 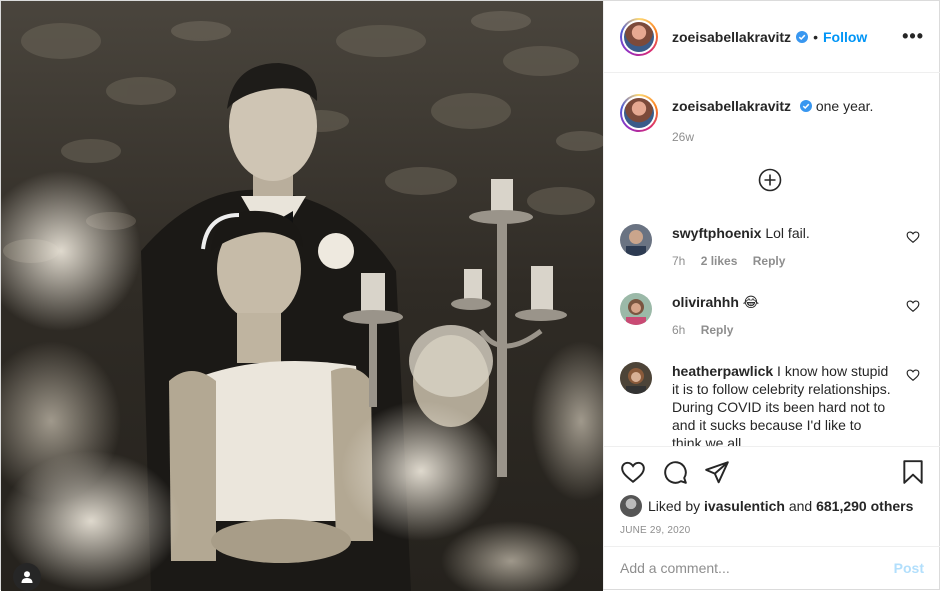 I want to click on bookmark-icon, so click(x=913, y=472).